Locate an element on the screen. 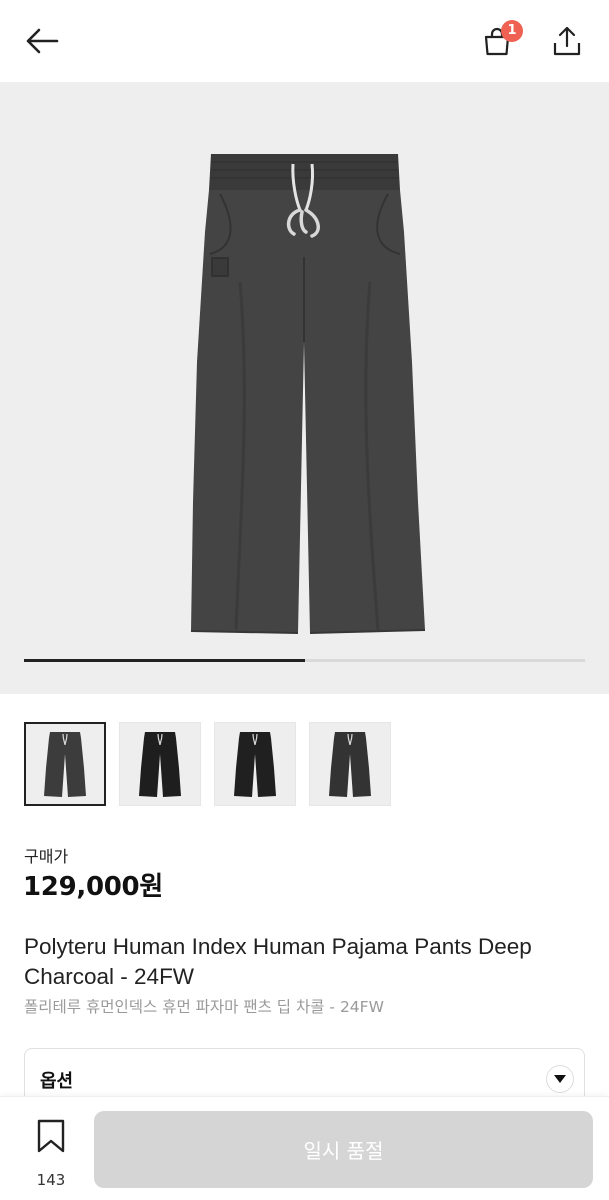 This screenshot has width=609, height=1200. option-dropdown-button is located at coordinates (560, 1079).